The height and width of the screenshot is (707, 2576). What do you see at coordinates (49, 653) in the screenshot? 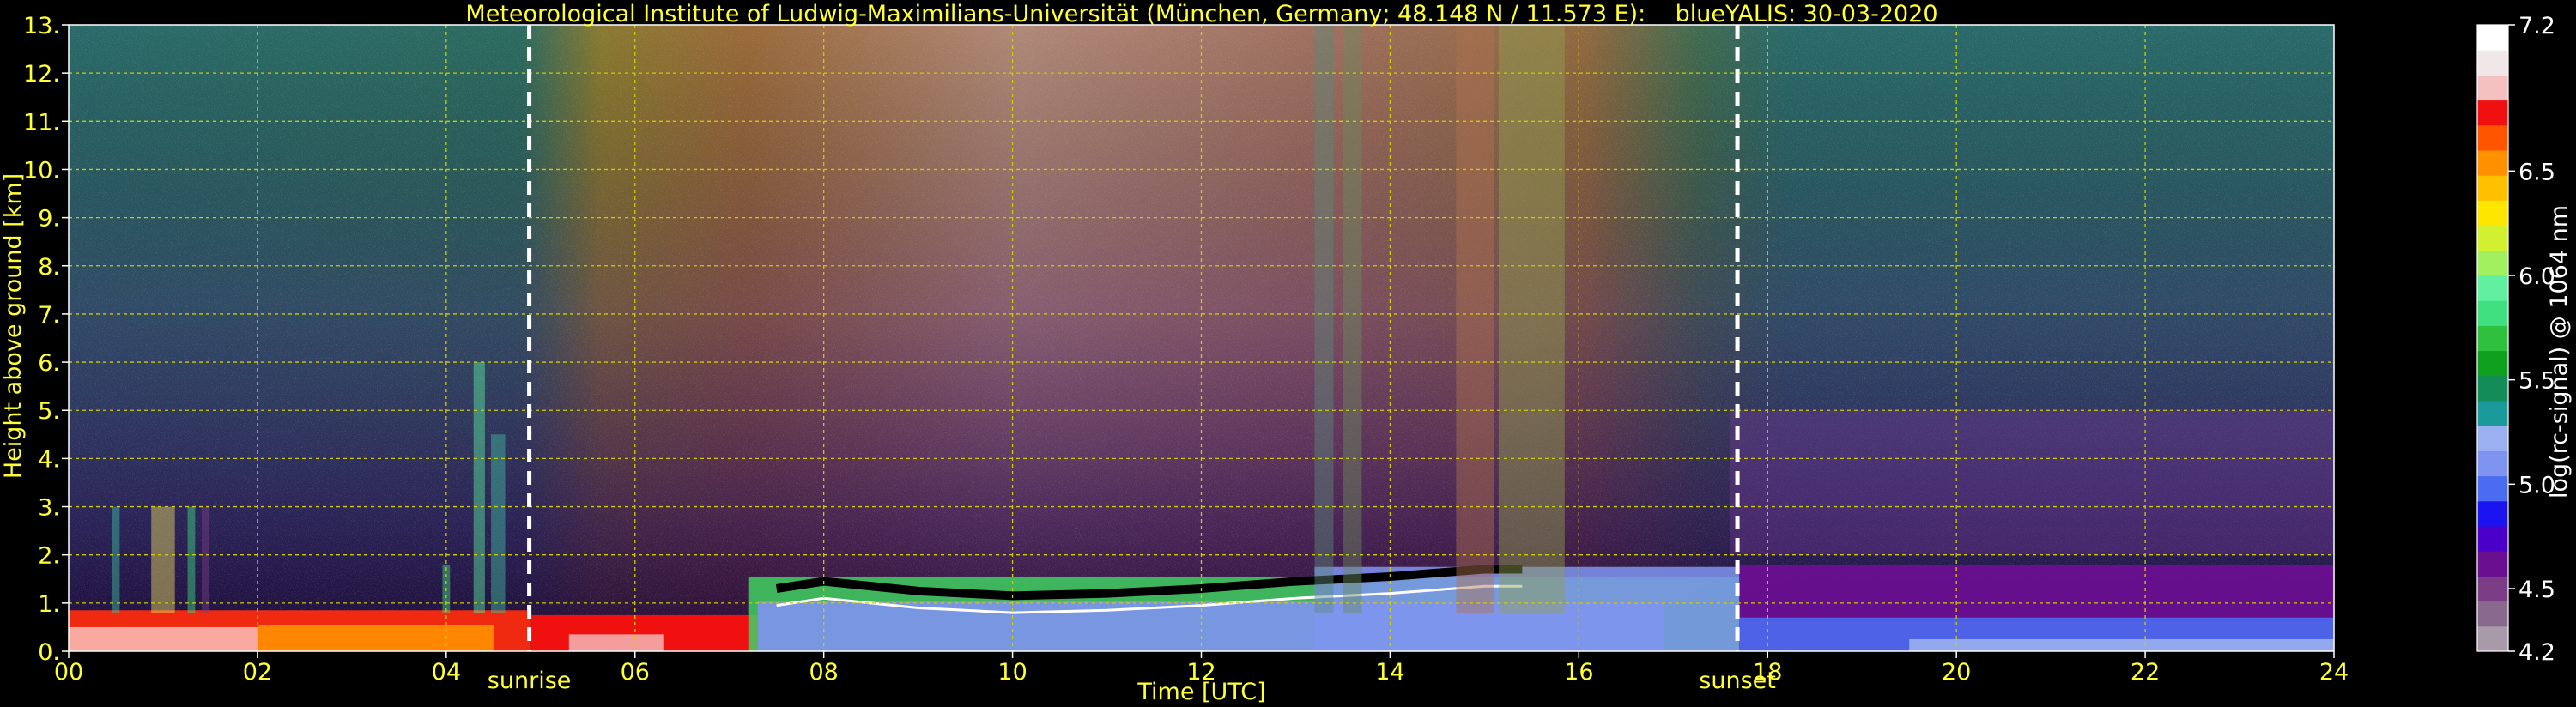
I see `y-tick-label: 0.` at bounding box center [49, 653].